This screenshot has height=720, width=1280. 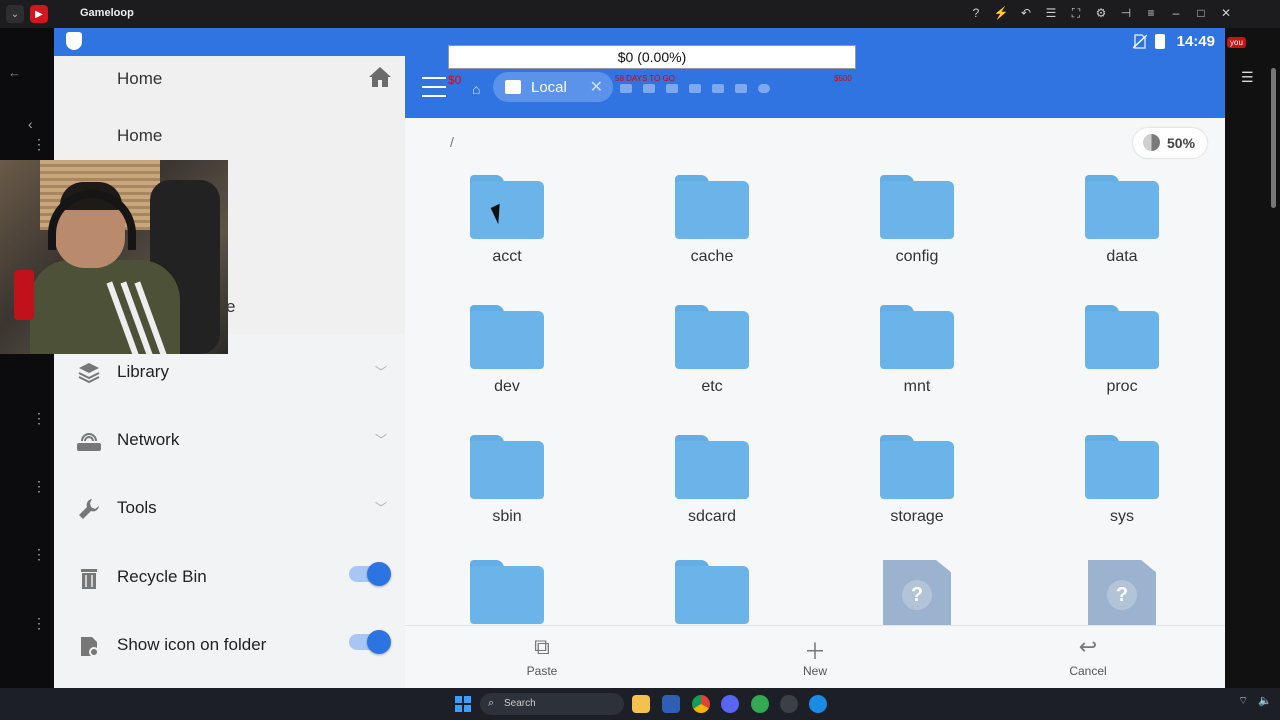 I want to click on unknown-file-icon: ?, so click(x=1122, y=592).